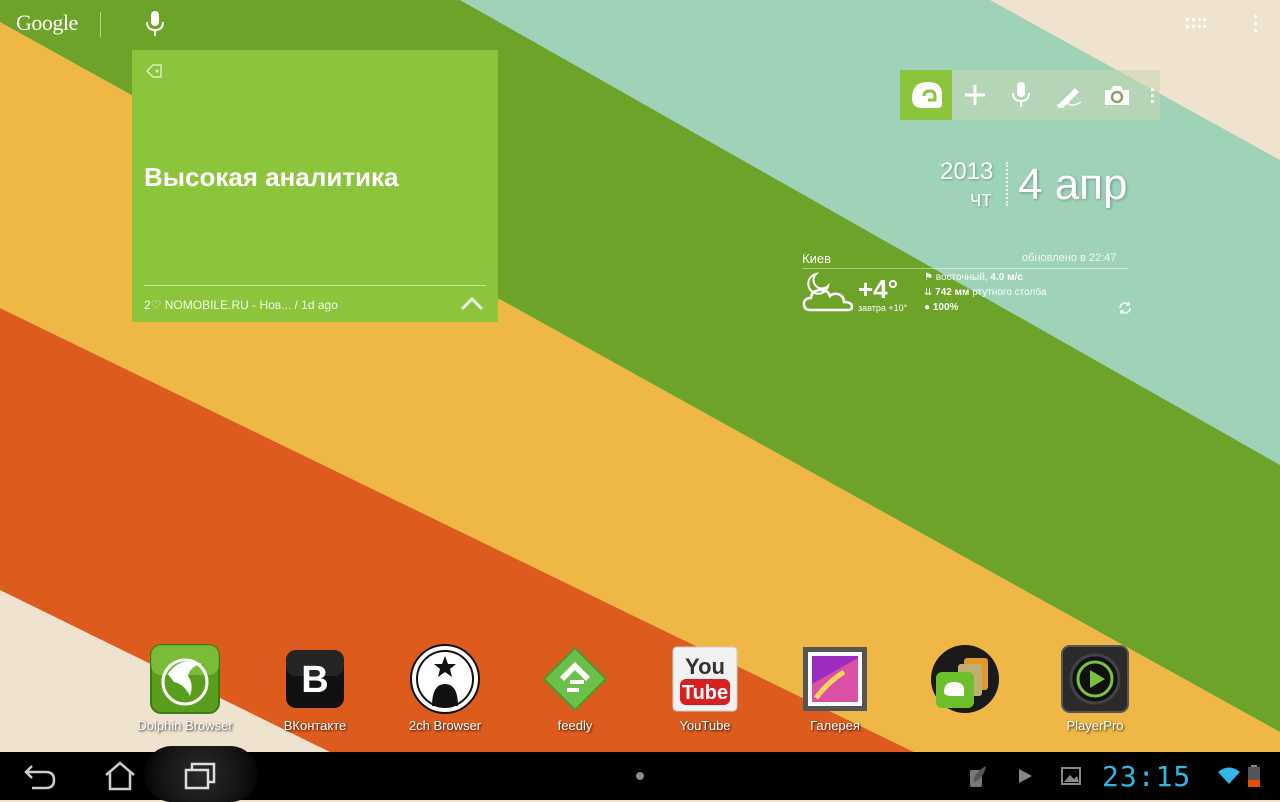 The height and width of the screenshot is (802, 1280). I want to click on feedly-icon, so click(575, 679).